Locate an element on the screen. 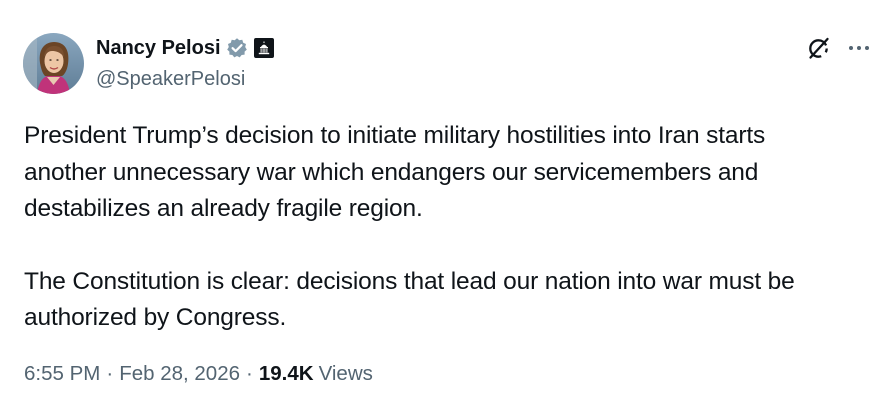  government-building-icon is located at coordinates (263, 48).